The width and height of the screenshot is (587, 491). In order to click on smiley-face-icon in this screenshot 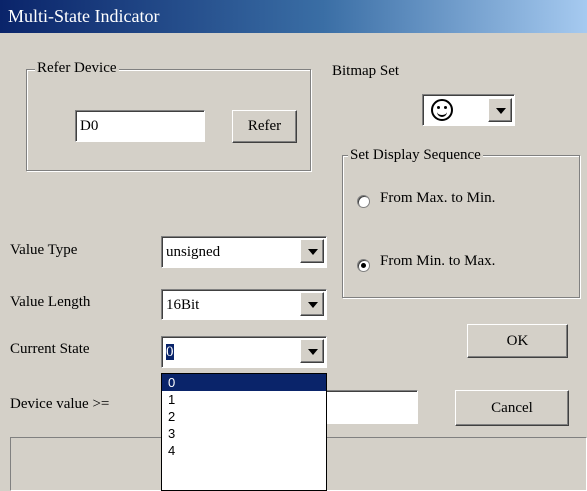, I will do `click(442, 110)`.